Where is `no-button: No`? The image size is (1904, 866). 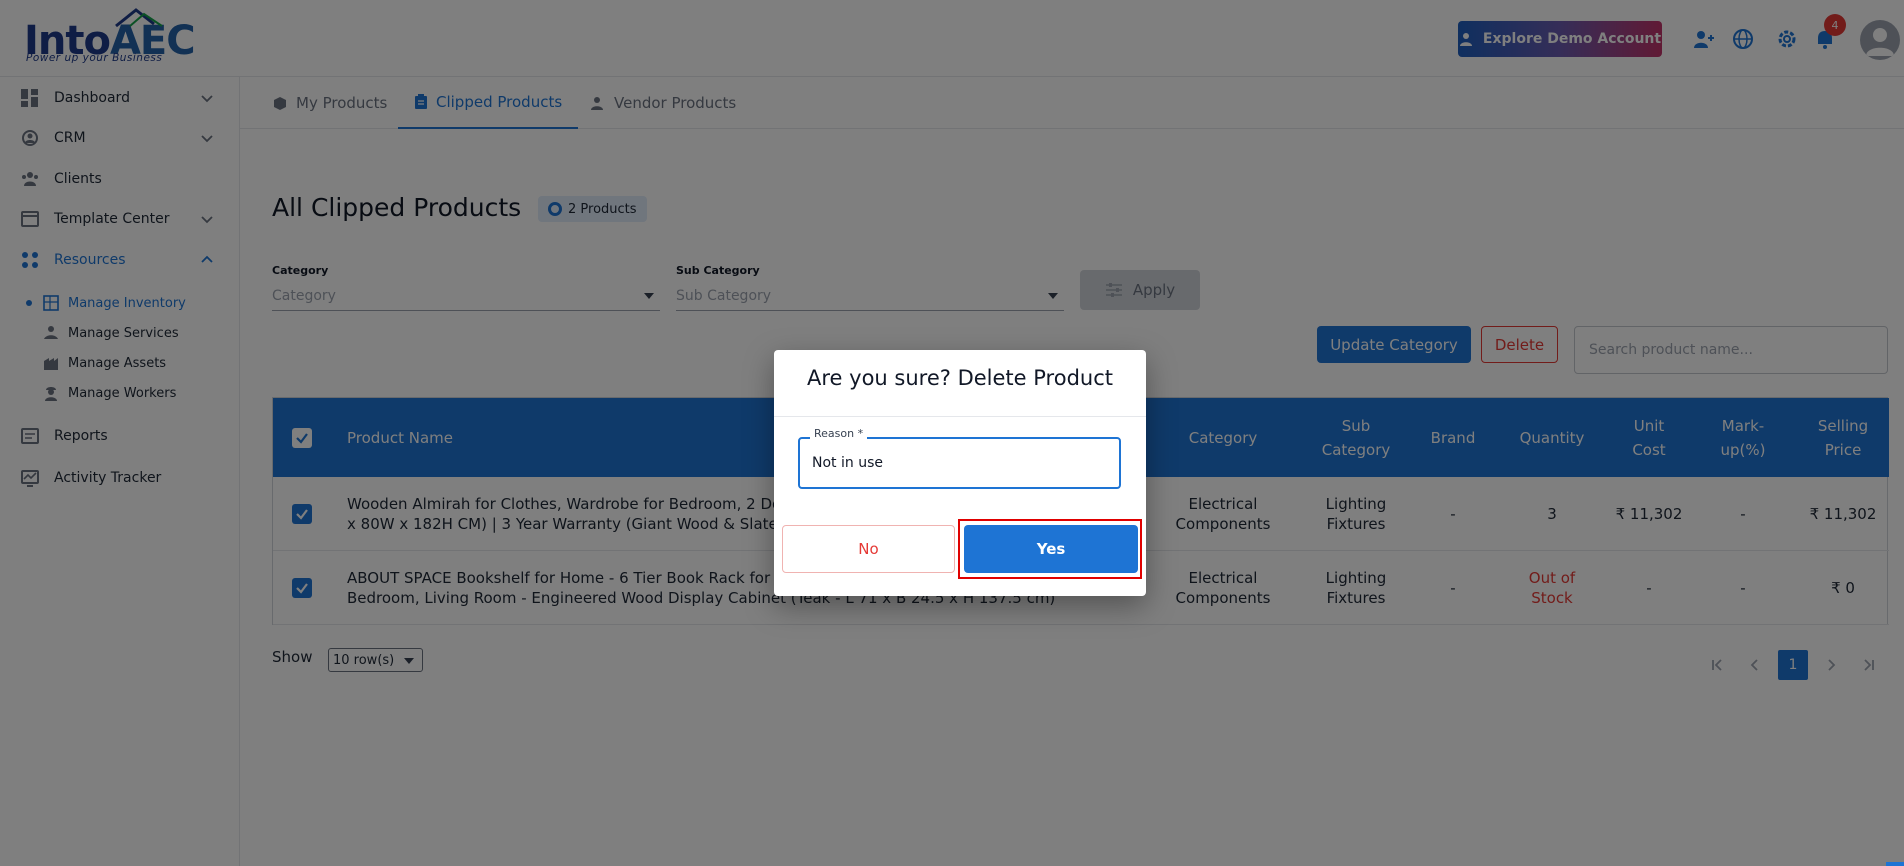
no-button: No is located at coordinates (868, 549).